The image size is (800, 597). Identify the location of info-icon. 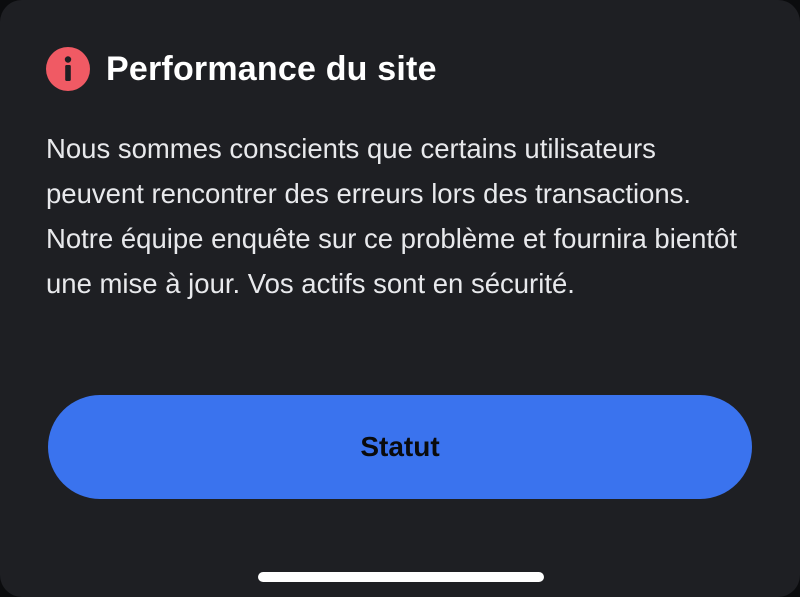
(68, 69).